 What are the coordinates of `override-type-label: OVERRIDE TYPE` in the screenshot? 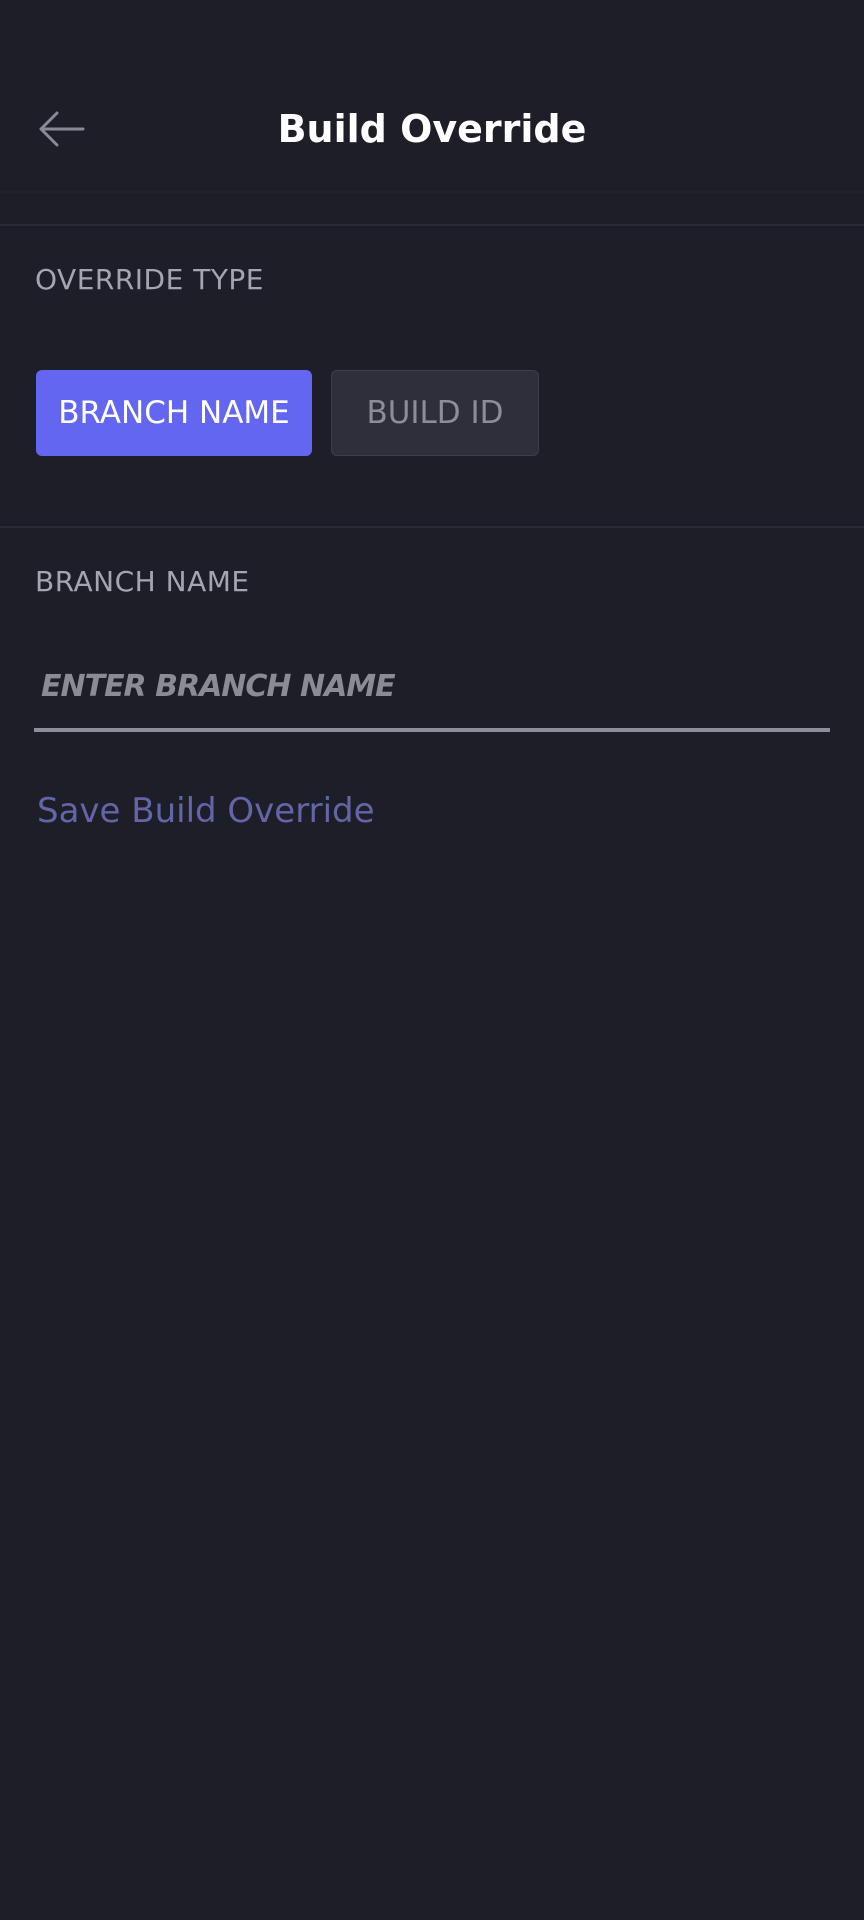 It's located at (149, 279).